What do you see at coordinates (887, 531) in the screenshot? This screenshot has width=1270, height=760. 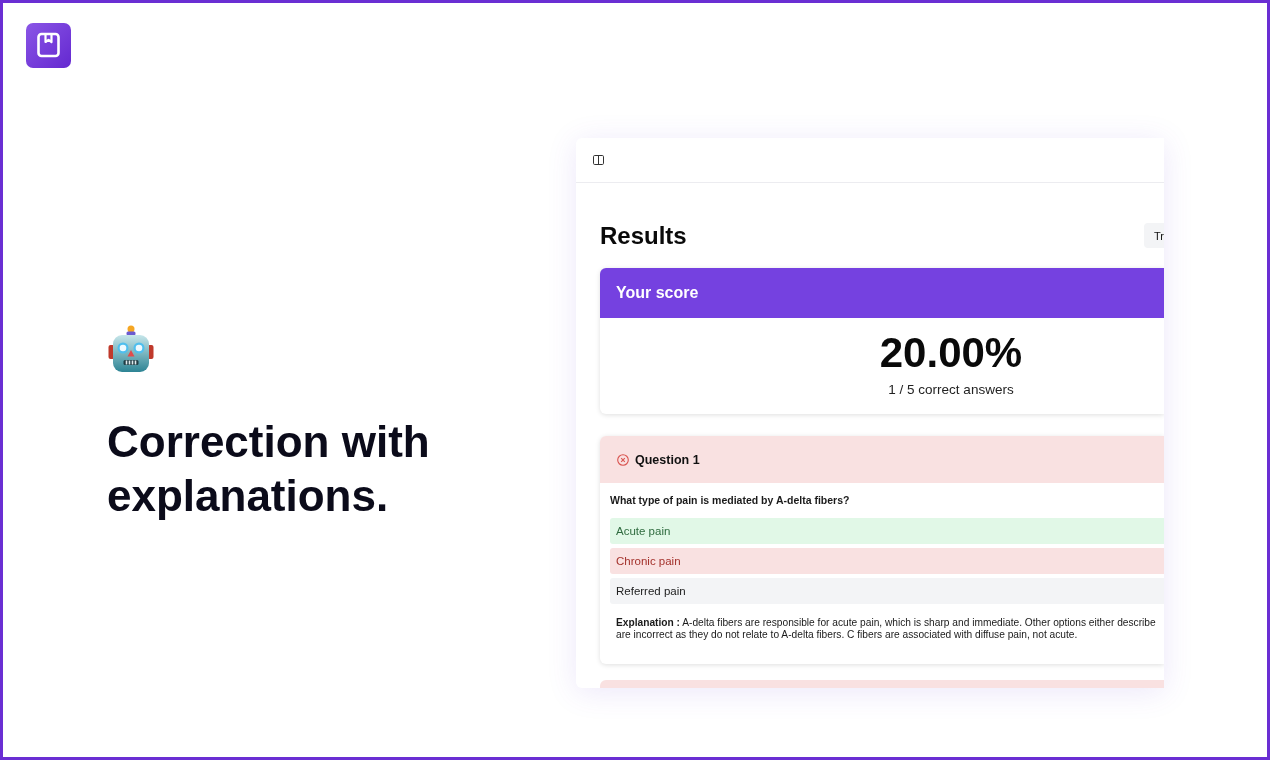 I see `answer-option: Acute pain` at bounding box center [887, 531].